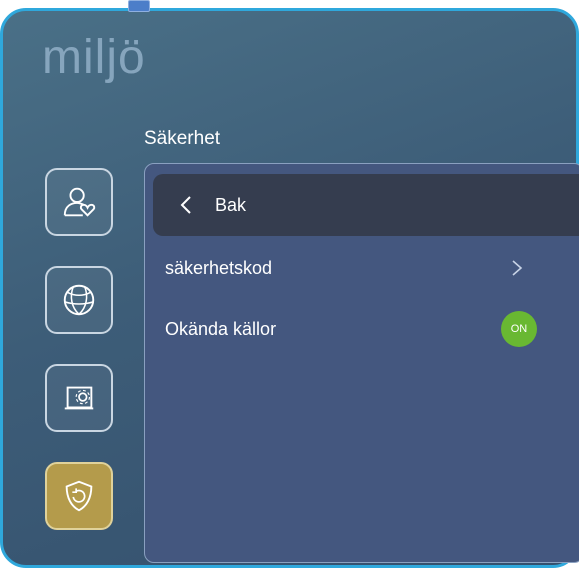 This screenshot has height=568, width=579. I want to click on sidebar-item-security, so click(79, 496).